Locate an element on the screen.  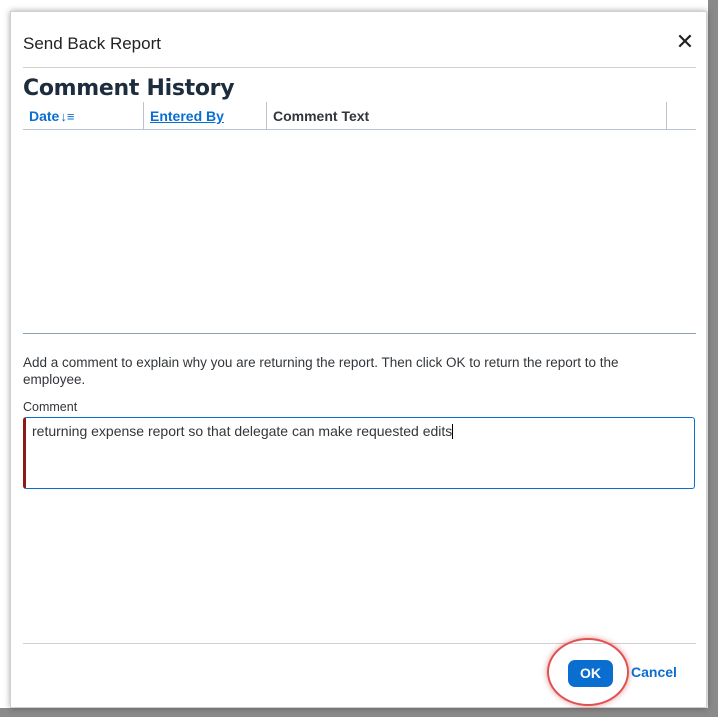
close-icon: ✕ is located at coordinates (685, 42).